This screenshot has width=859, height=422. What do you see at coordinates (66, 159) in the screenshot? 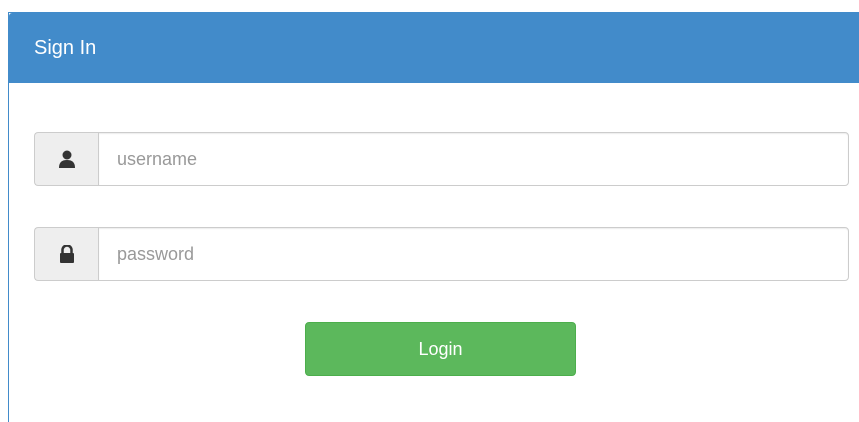
I see `user-icon` at bounding box center [66, 159].